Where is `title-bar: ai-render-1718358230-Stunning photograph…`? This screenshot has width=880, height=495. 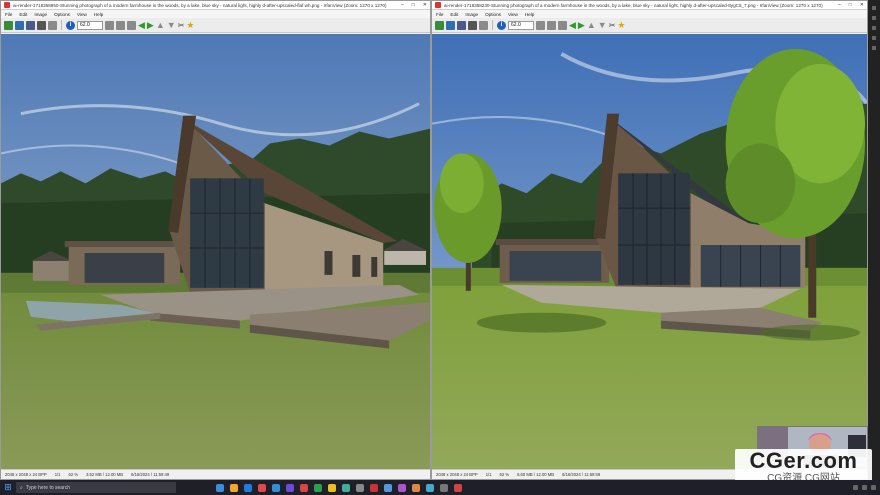
title-bar: ai-render-1718358230-Stunning photograph… is located at coordinates (649, 5).